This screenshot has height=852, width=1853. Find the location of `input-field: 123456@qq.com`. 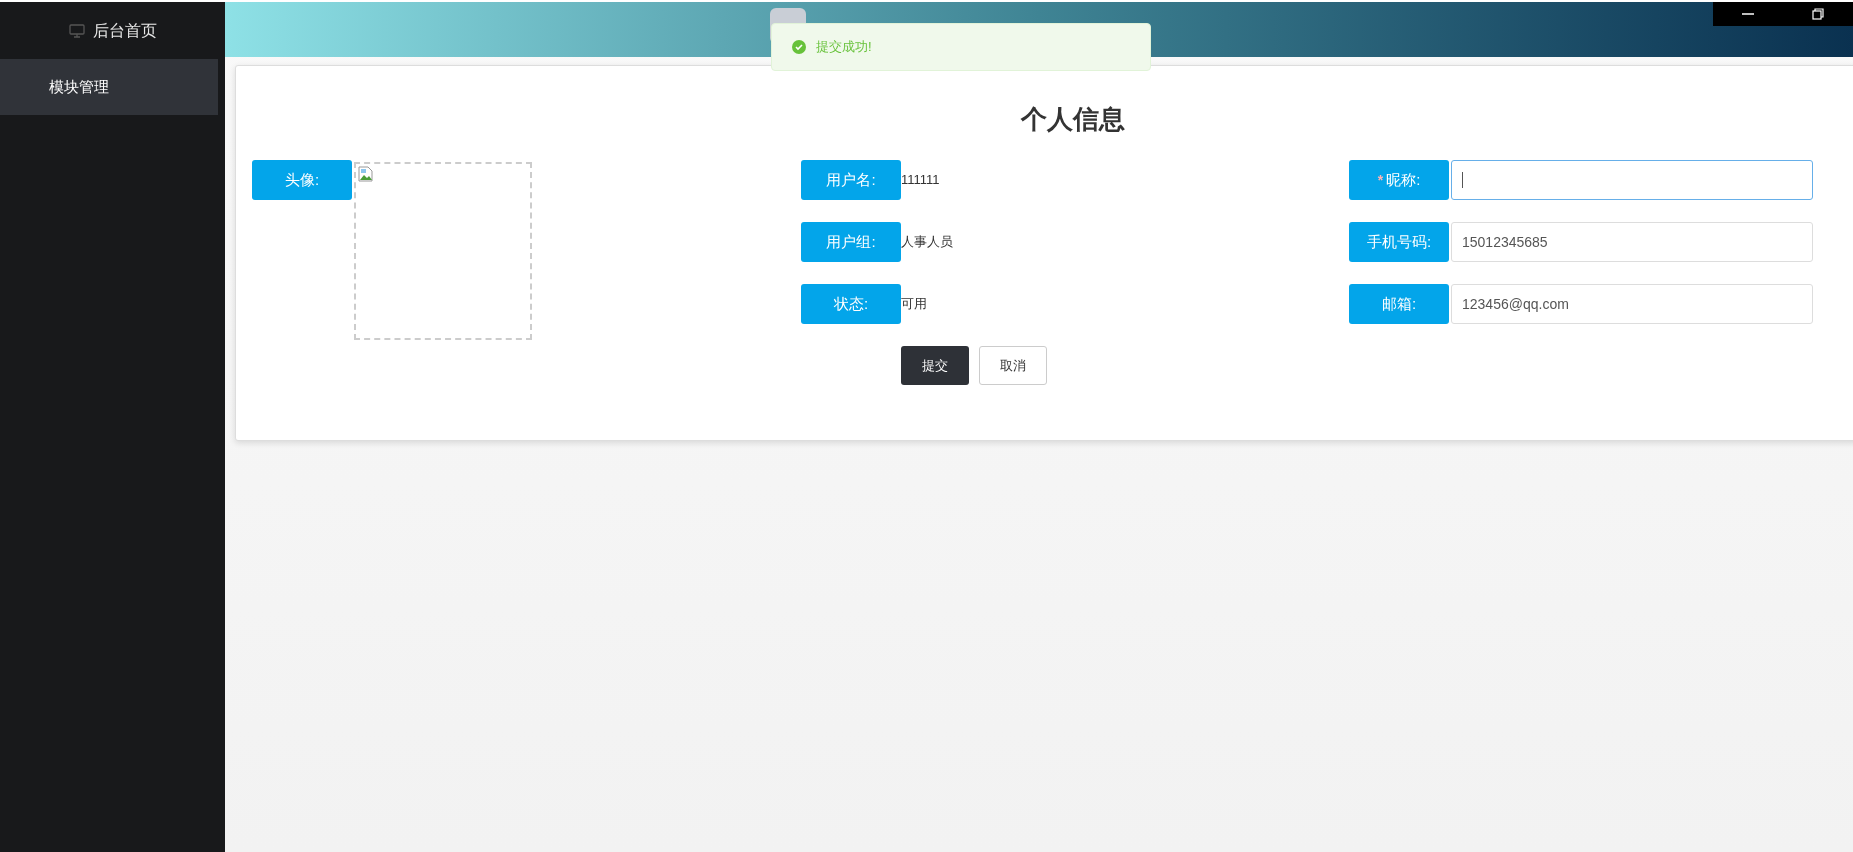

input-field: 123456@qq.com is located at coordinates (1632, 304).